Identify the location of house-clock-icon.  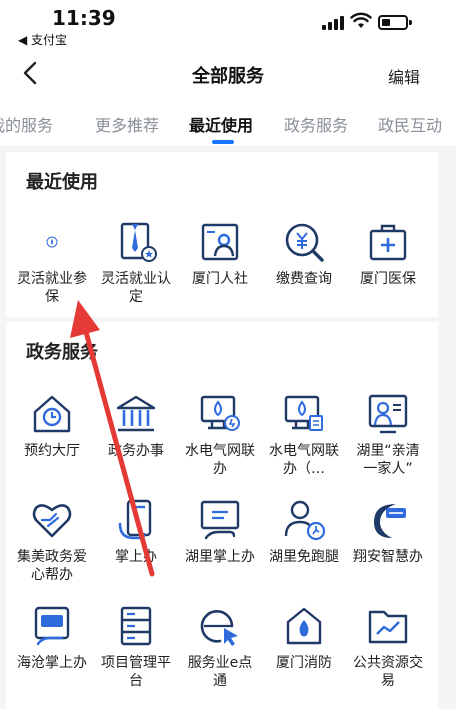
(52, 414).